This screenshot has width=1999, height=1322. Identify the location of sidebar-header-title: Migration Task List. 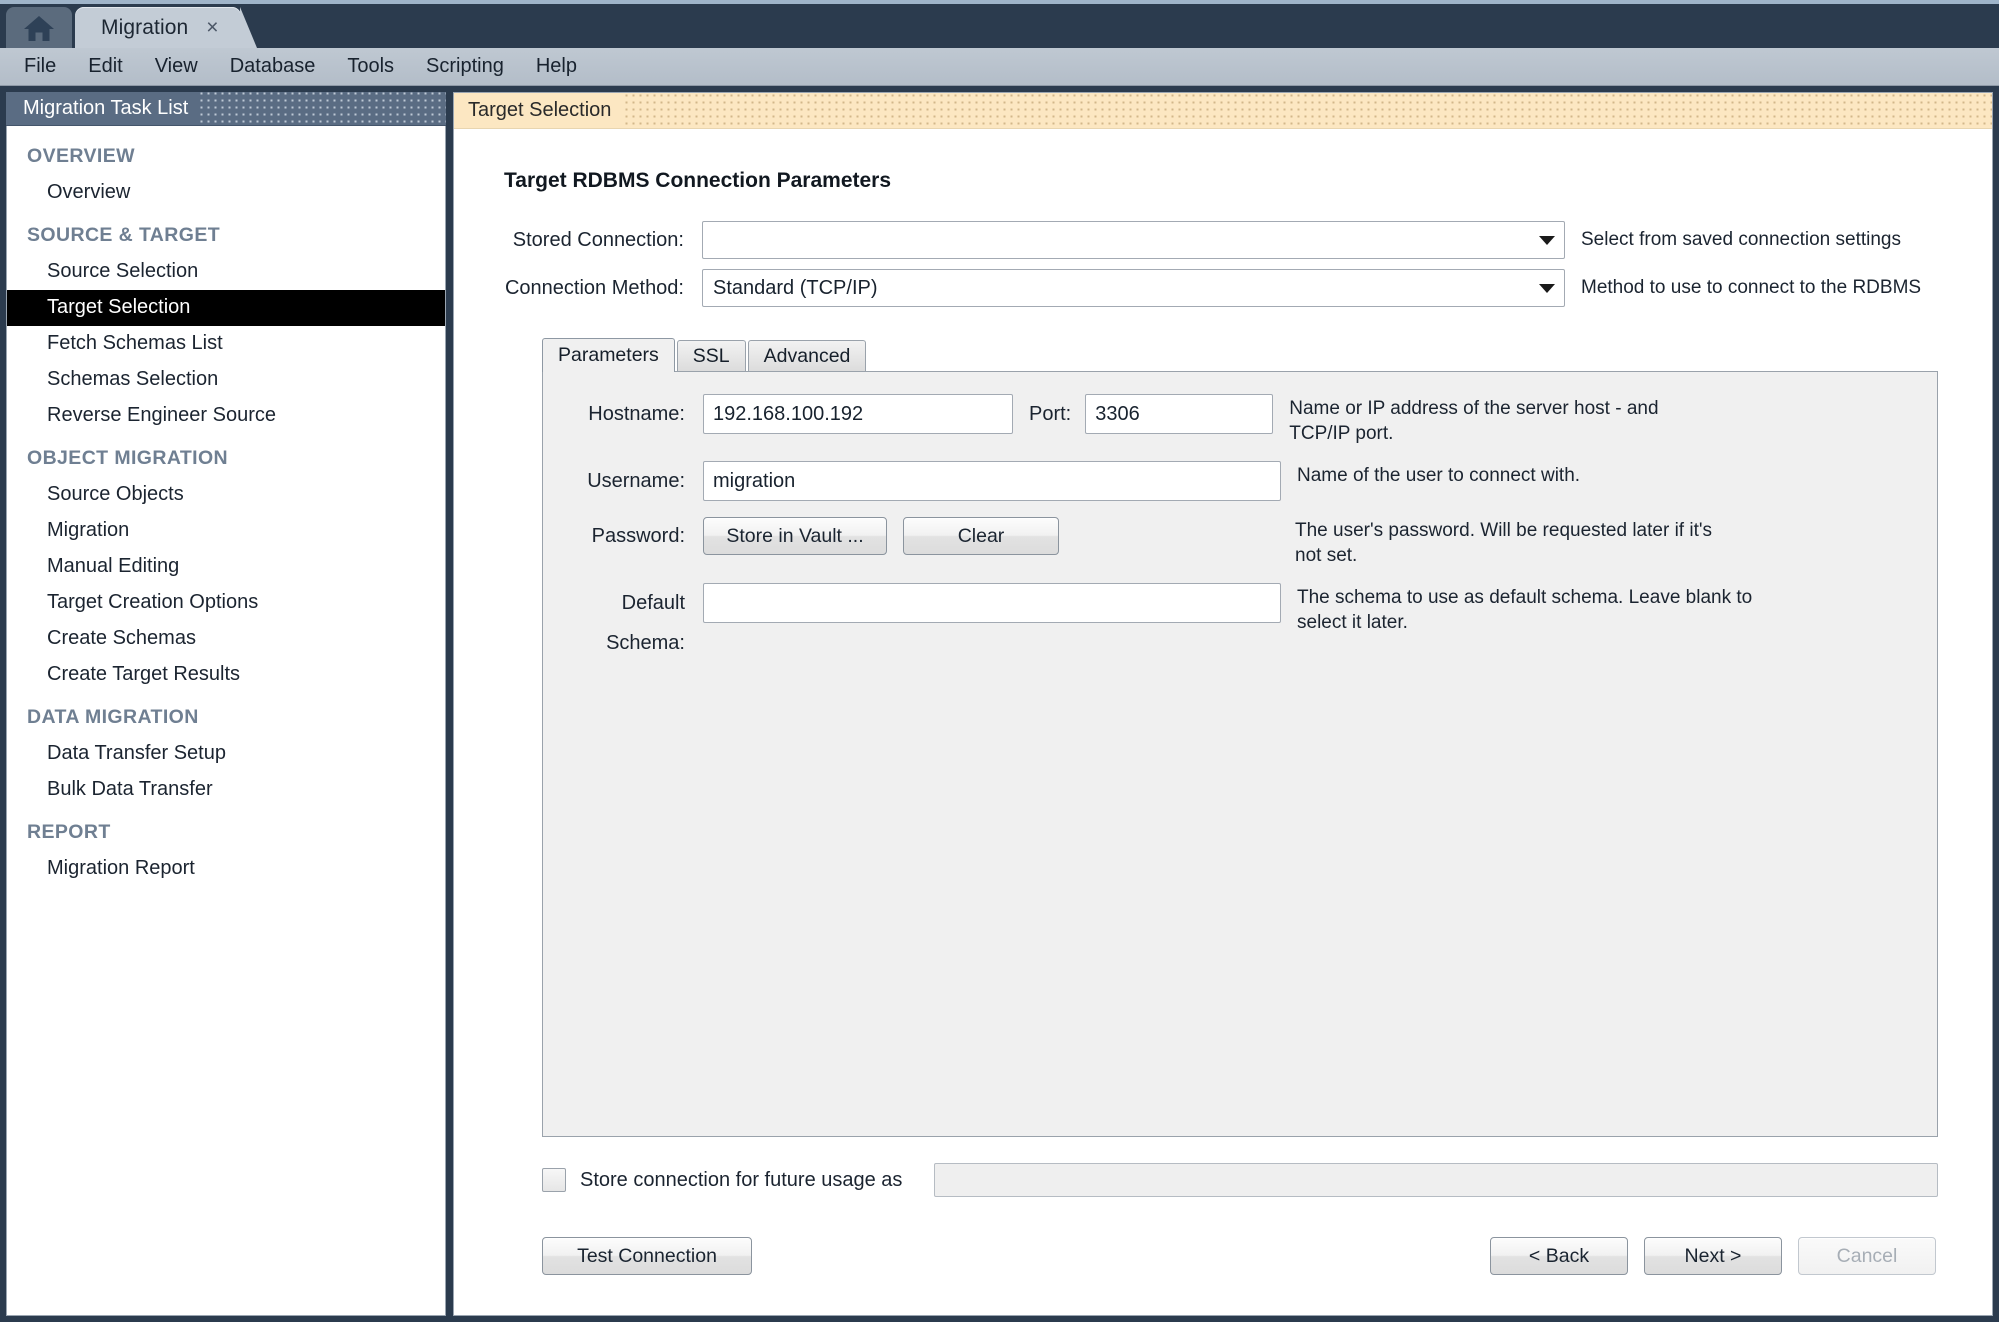
(111, 108).